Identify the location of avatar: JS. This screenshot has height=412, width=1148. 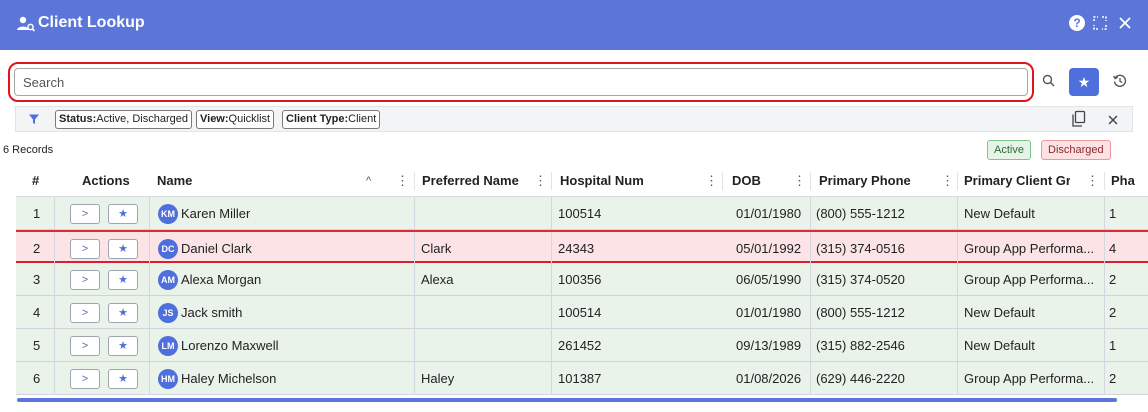
(168, 313).